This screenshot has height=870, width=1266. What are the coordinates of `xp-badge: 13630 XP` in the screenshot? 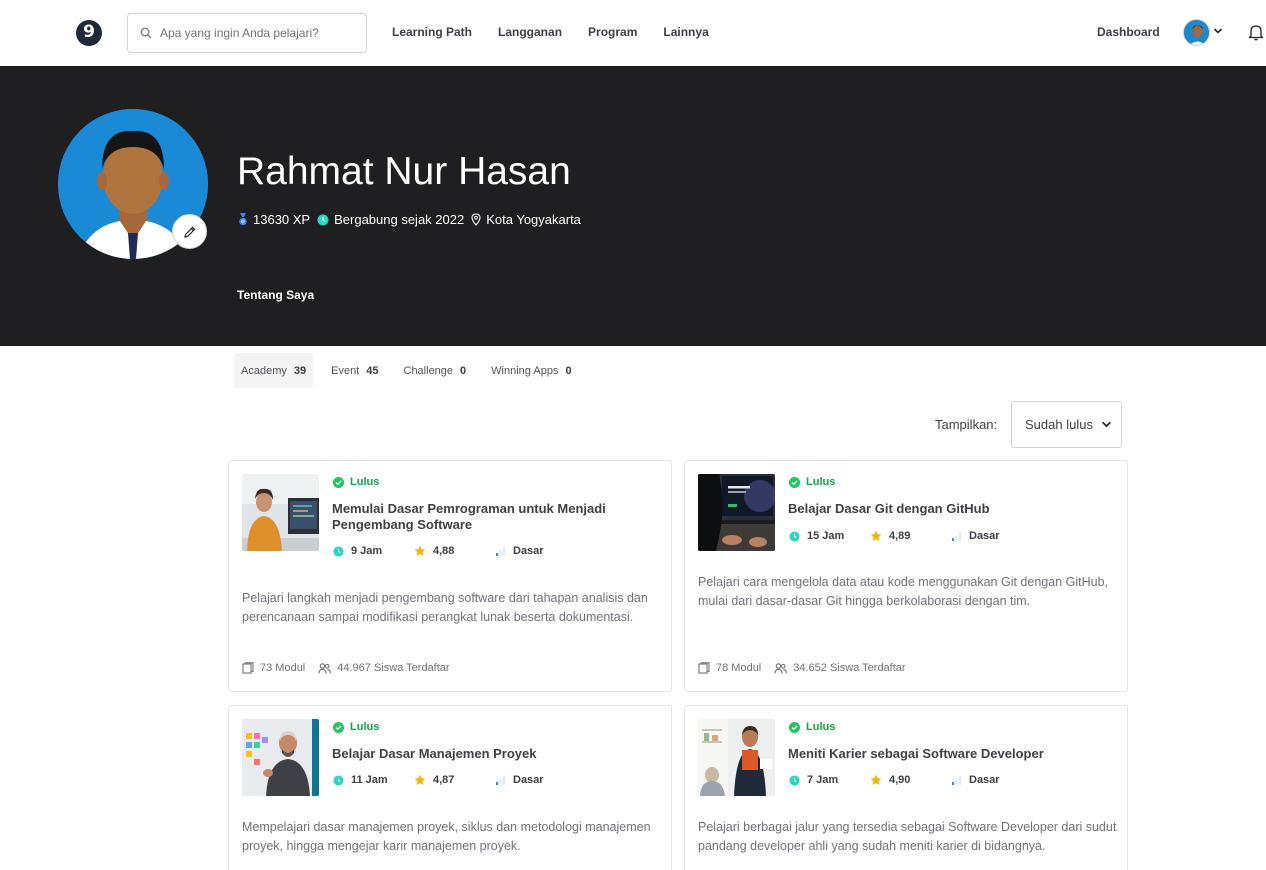 It's located at (274, 219).